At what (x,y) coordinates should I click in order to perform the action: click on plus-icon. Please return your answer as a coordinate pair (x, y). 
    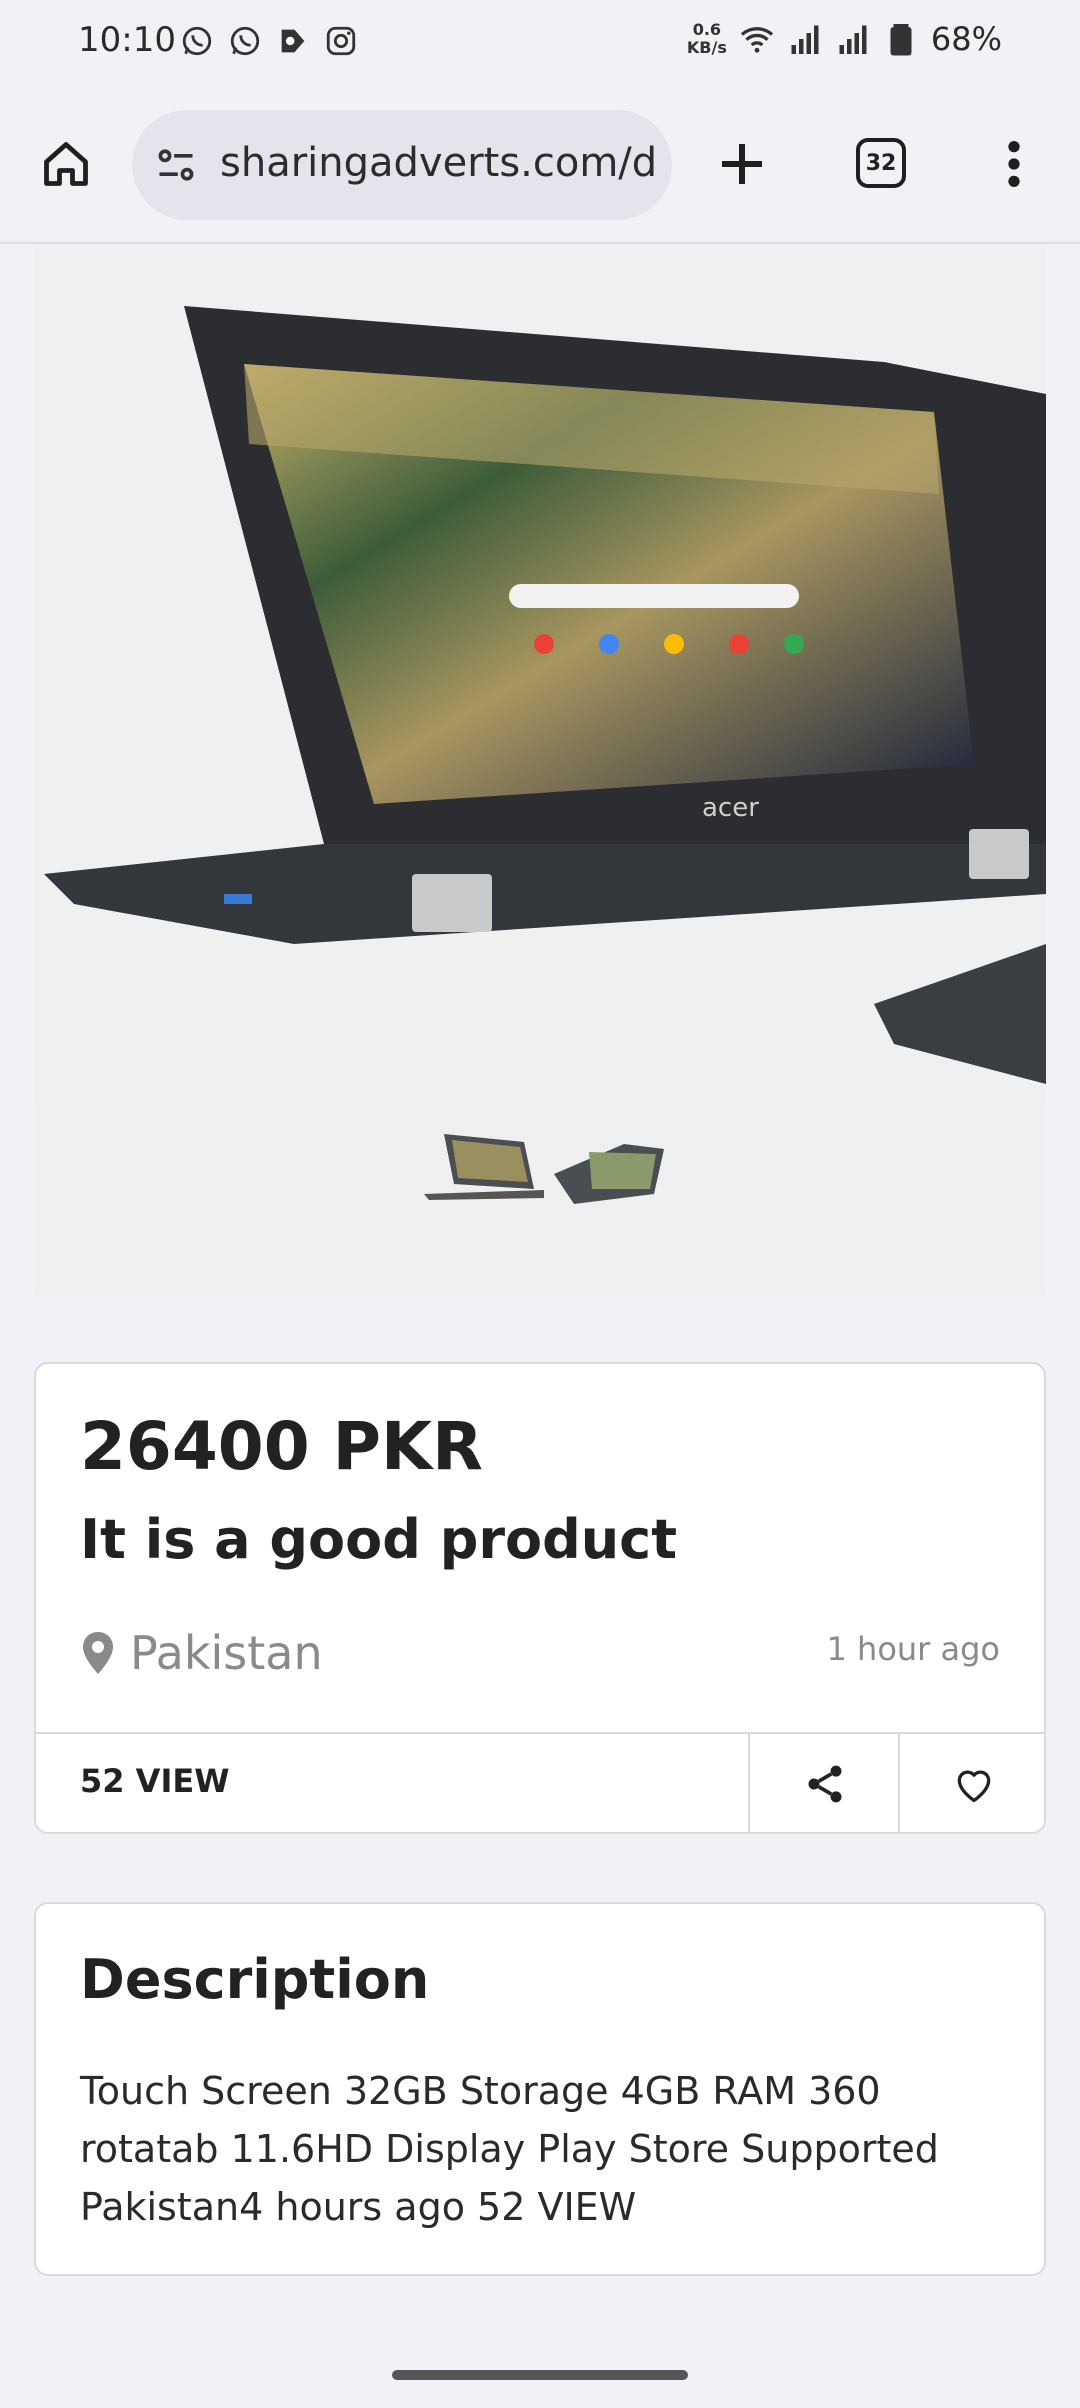
    Looking at the image, I should click on (742, 164).